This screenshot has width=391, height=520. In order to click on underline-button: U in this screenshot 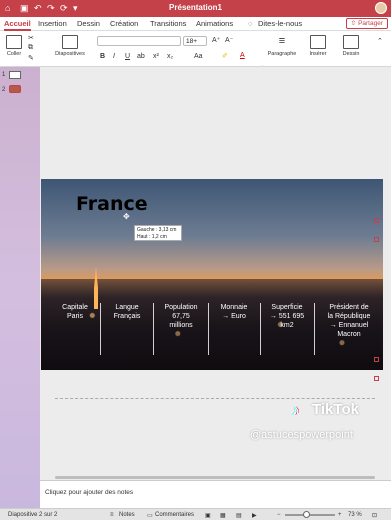, I will do `click(127, 56)`.